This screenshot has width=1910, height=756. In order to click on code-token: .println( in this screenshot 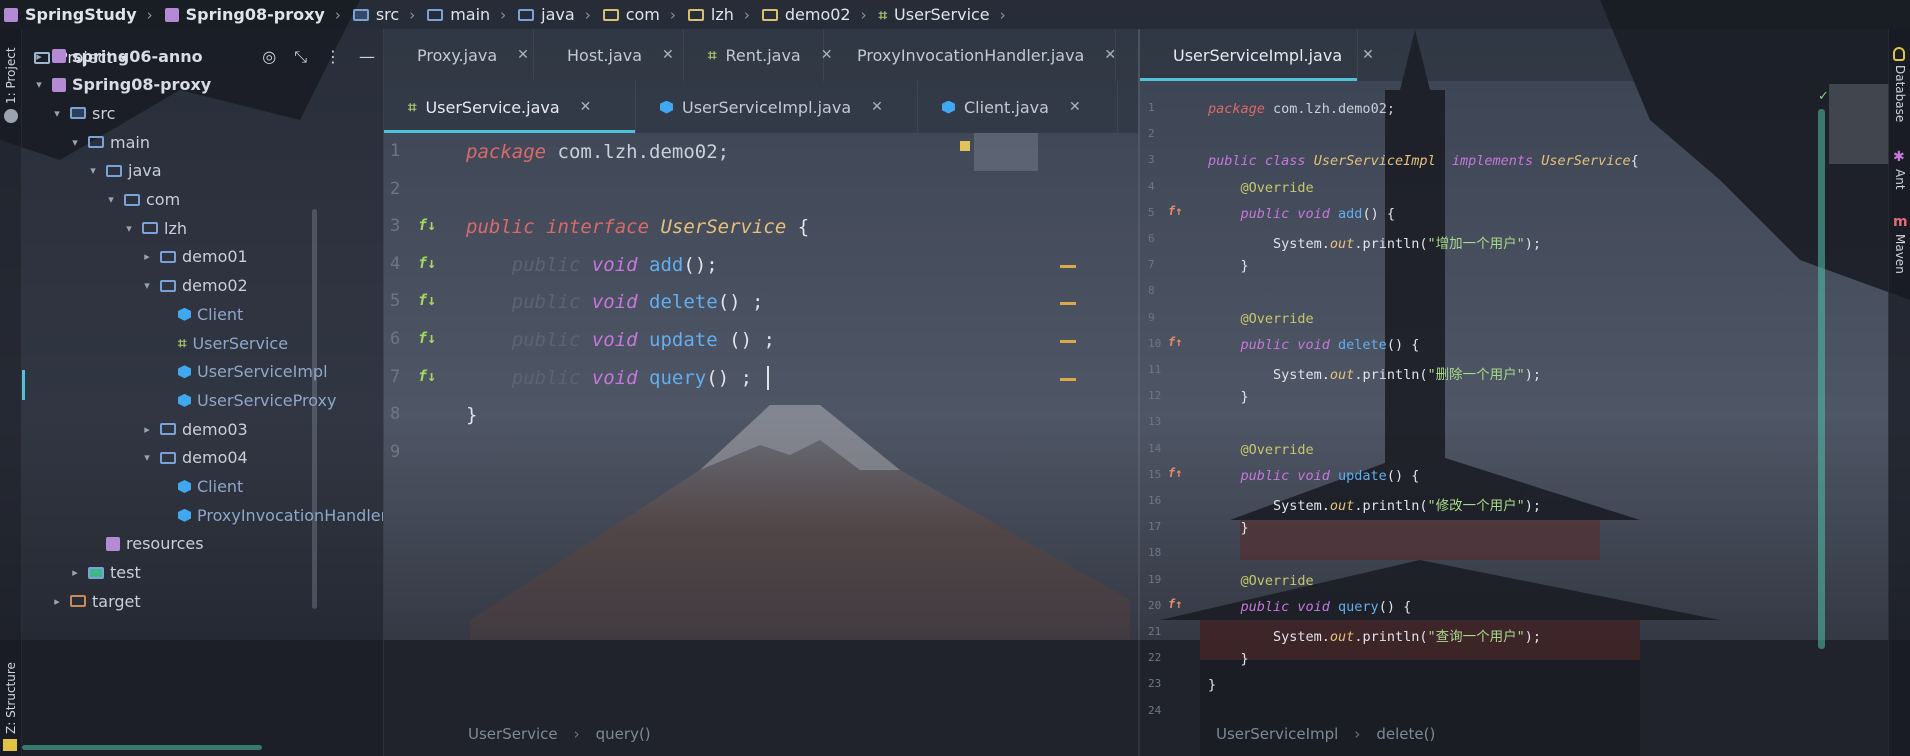, I will do `click(1391, 506)`.